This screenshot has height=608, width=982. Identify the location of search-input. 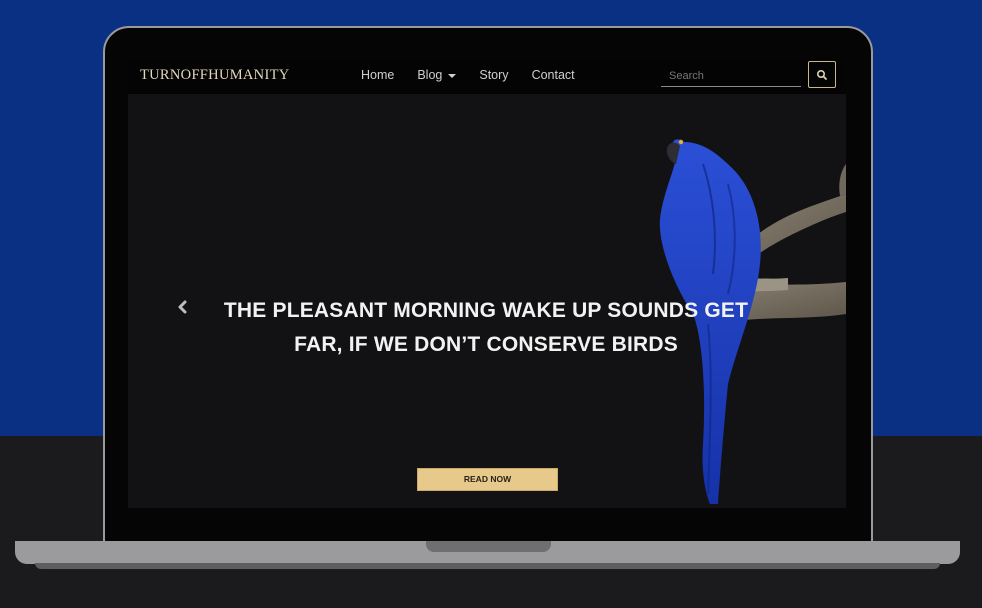
(731, 76).